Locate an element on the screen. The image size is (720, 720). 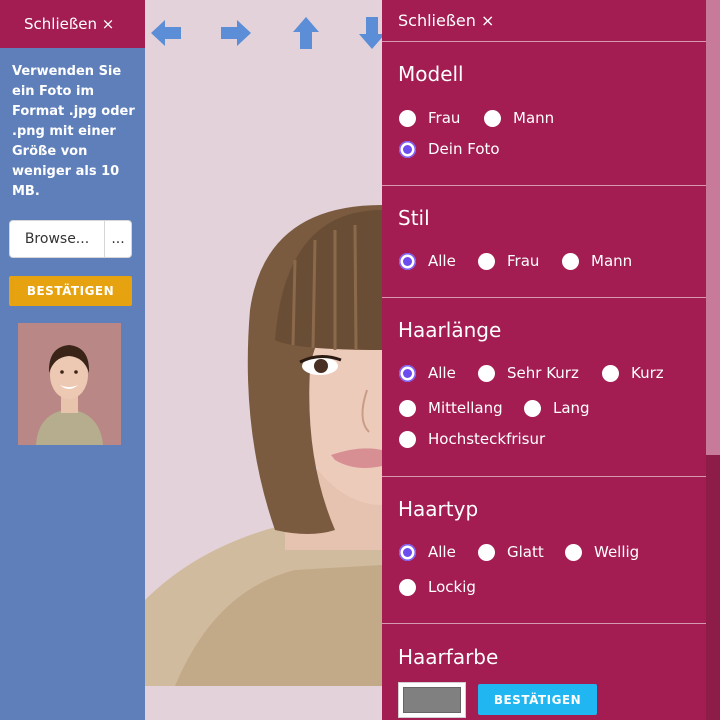
upload-confirm-button: BESTÄTIGEN is located at coordinates (70, 291).